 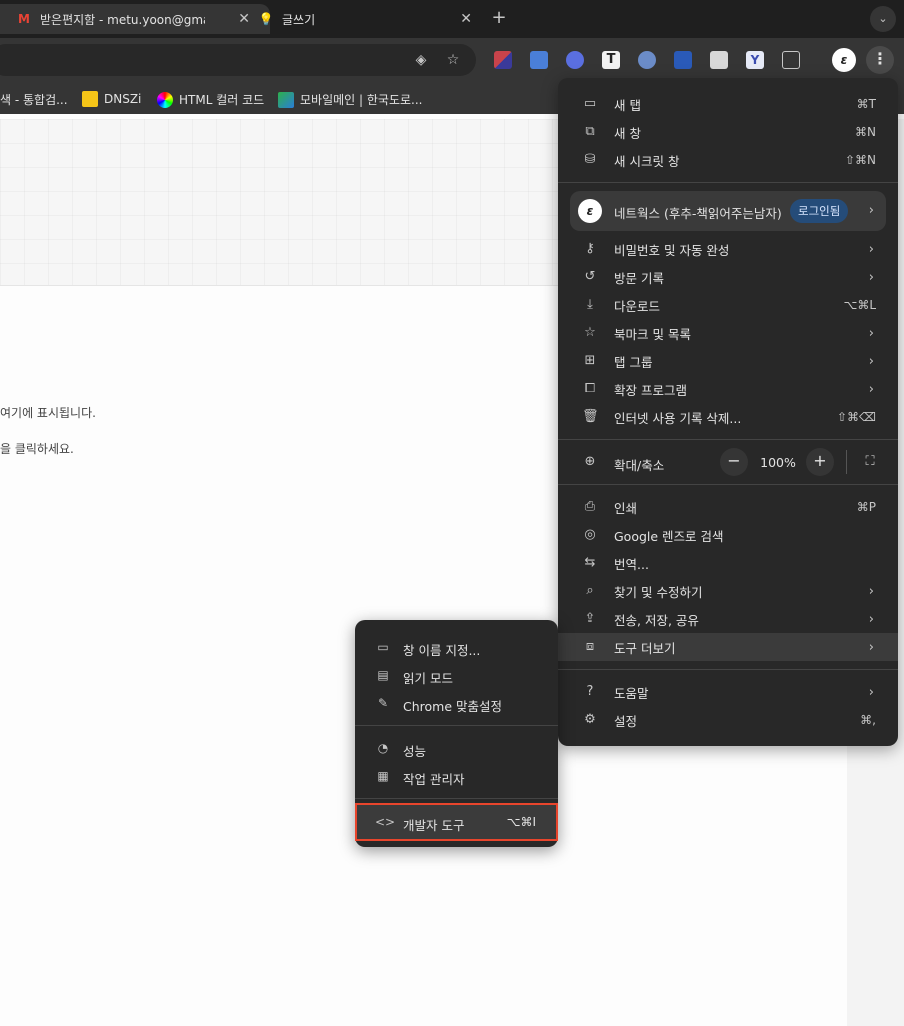 I want to click on fullscreen-icon: ⛶, so click(x=870, y=462).